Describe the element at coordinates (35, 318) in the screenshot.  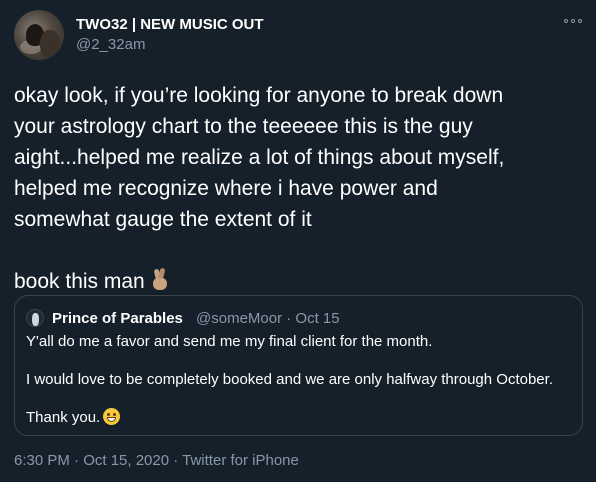
I see `quoted-author-avatar` at that location.